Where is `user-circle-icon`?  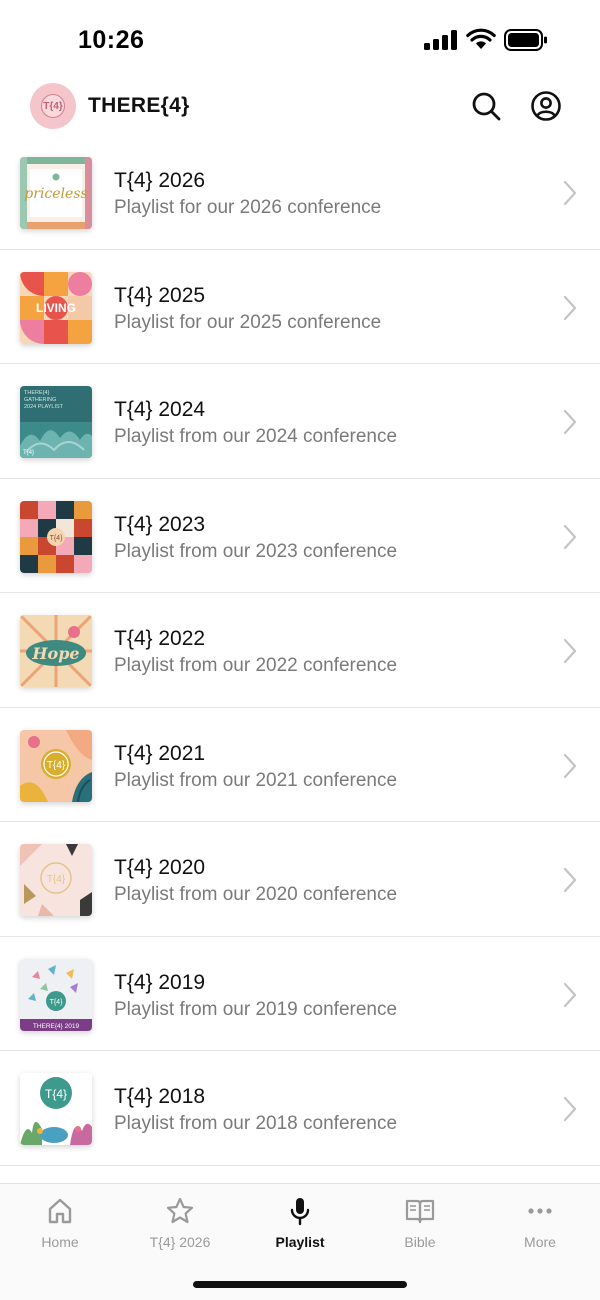
user-circle-icon is located at coordinates (546, 106).